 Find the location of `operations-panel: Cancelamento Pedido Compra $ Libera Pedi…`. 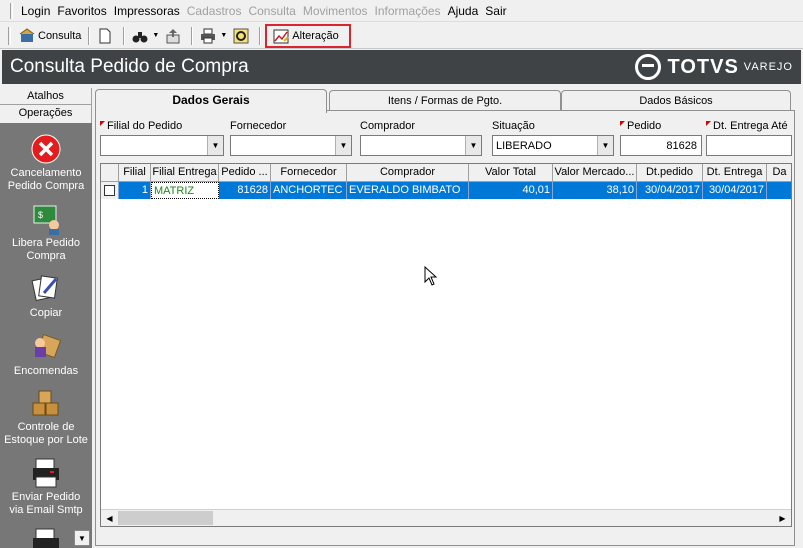

operations-panel: Cancelamento Pedido Compra $ Libera Pedi… is located at coordinates (46, 335).